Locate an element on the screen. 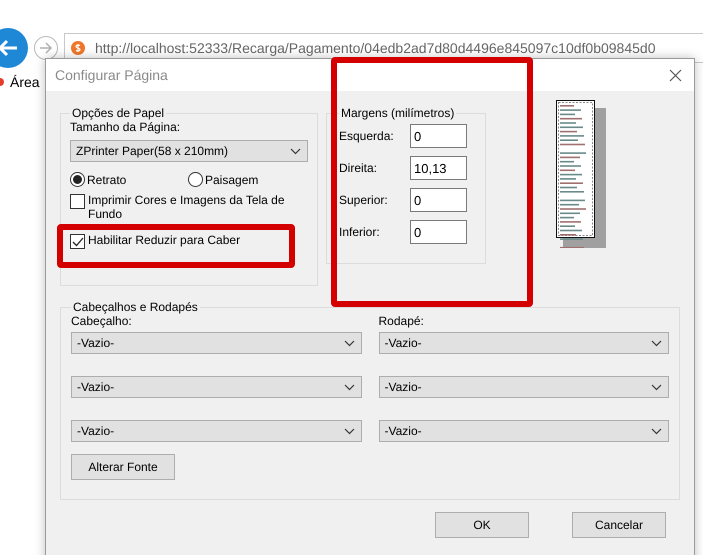  radio-label: Paisagem is located at coordinates (231, 179).